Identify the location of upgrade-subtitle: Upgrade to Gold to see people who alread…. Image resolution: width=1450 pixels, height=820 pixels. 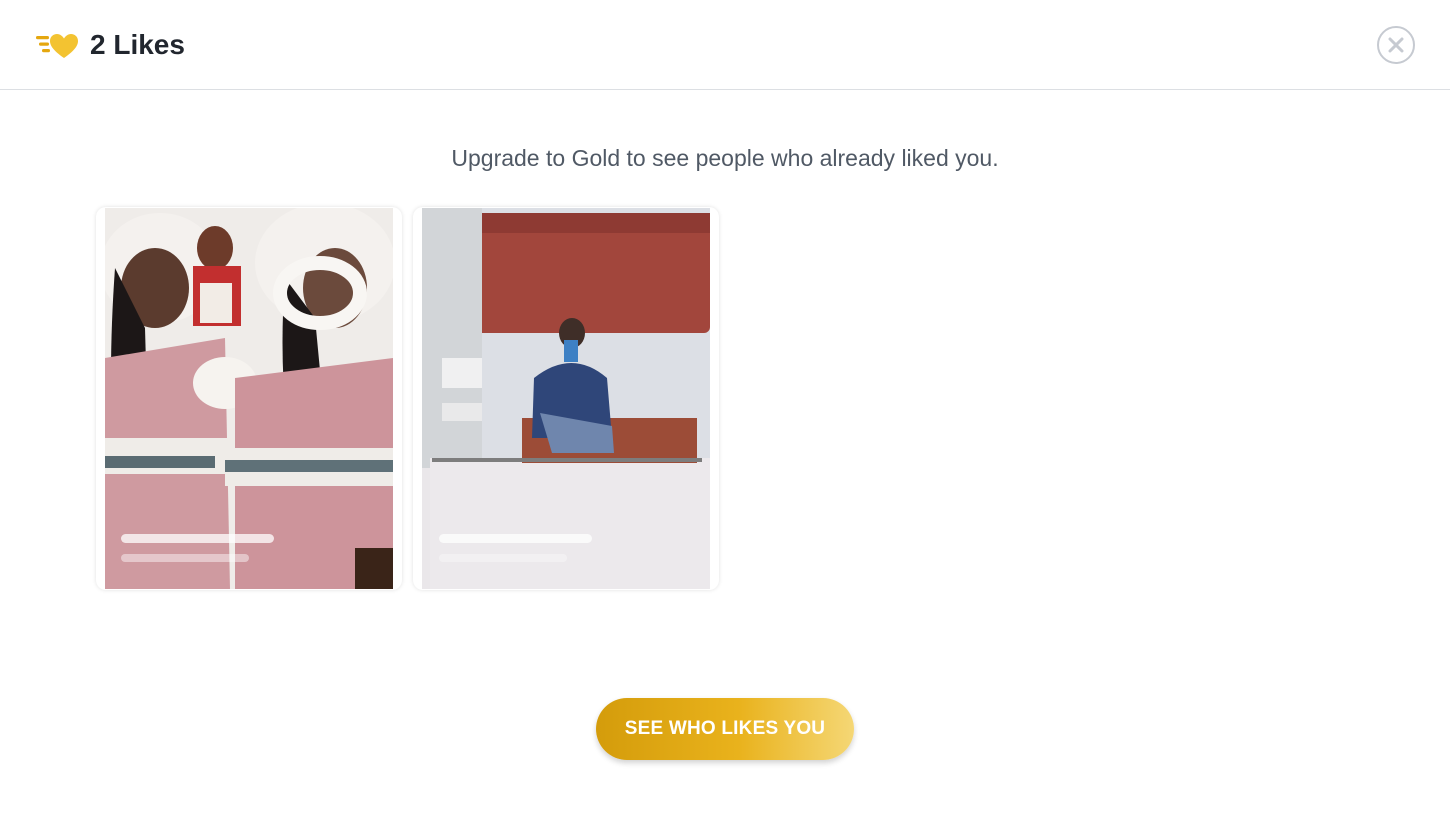
(725, 158).